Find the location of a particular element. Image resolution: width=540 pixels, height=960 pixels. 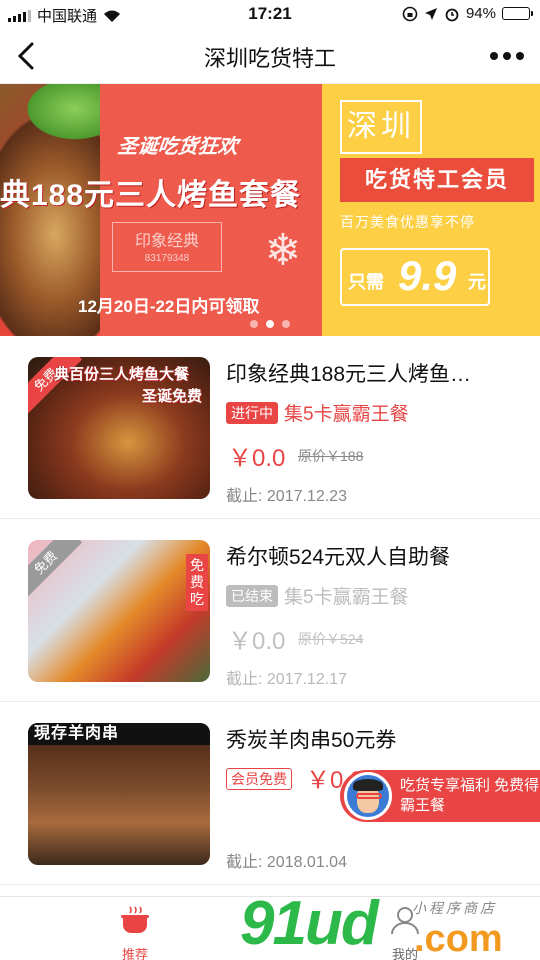

more-dots-icon is located at coordinates (507, 56).